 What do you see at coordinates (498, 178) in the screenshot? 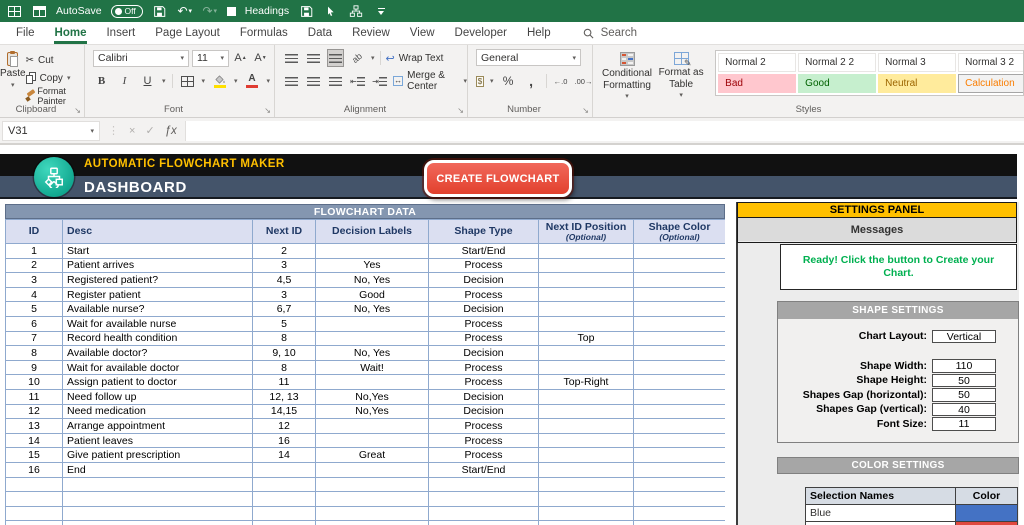
I see `create-flowchart-button: CREATE FLOWCHART` at bounding box center [498, 178].